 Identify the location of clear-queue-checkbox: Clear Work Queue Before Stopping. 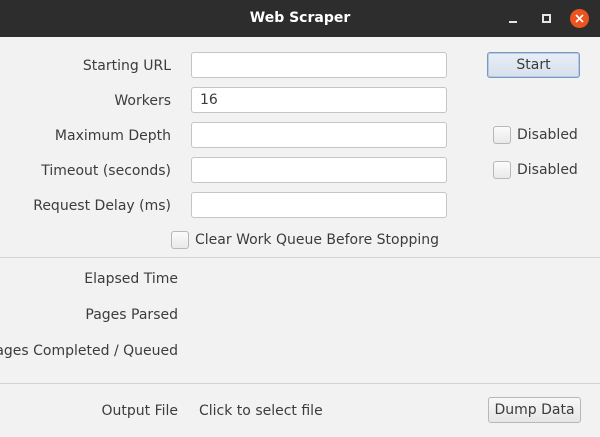
(305, 240).